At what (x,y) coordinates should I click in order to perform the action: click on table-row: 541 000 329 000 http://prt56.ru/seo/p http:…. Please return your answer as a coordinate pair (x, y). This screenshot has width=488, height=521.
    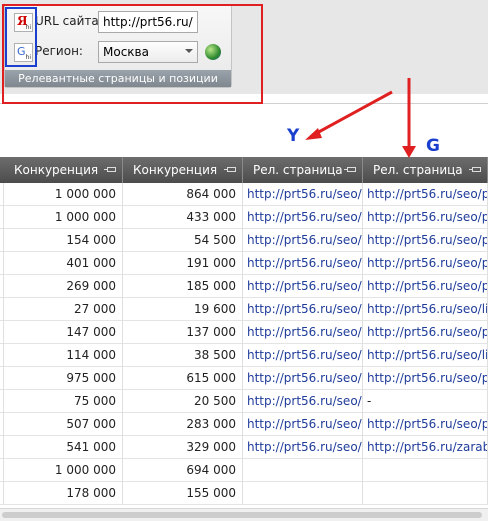
    Looking at the image, I should click on (244, 447).